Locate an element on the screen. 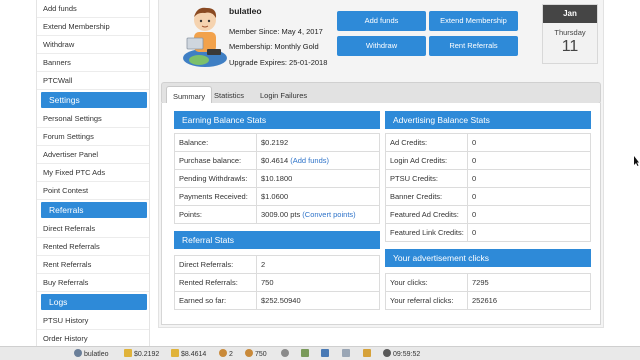  status-username: bulatleo is located at coordinates (96, 354).